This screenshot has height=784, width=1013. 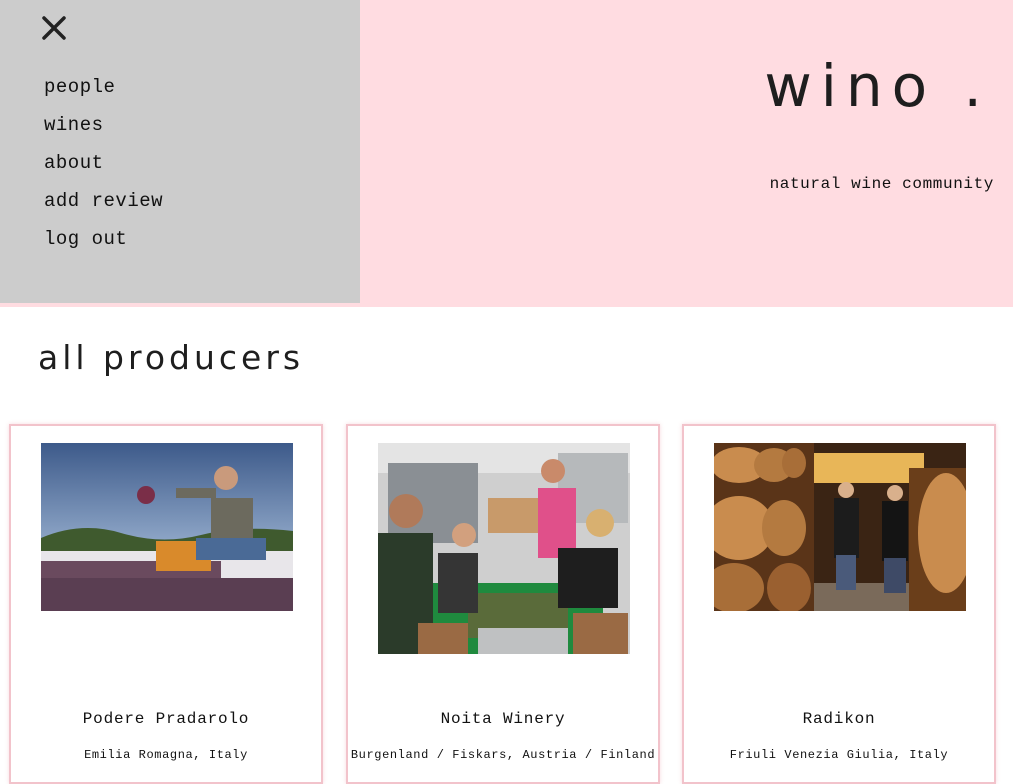 What do you see at coordinates (881, 184) in the screenshot?
I see `site-tagline: natural wine community` at bounding box center [881, 184].